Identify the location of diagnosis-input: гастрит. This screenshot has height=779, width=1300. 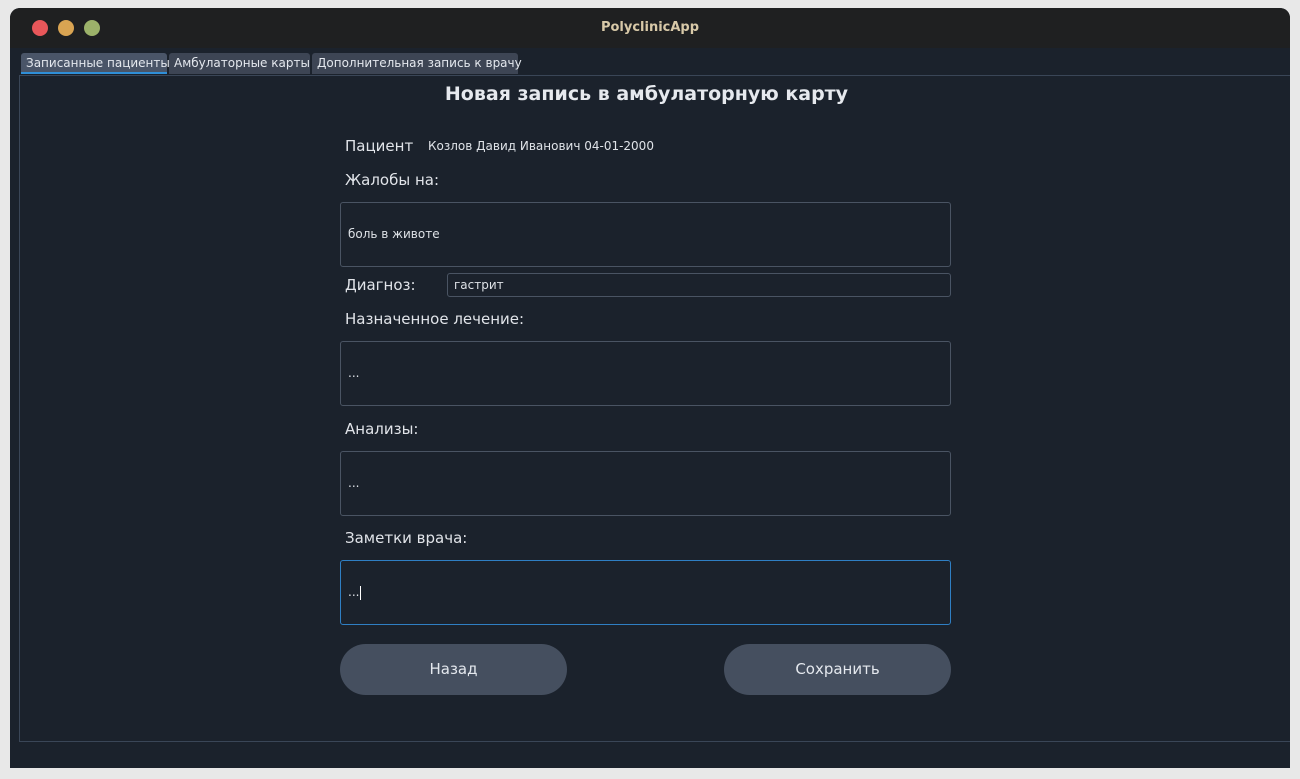
(699, 285).